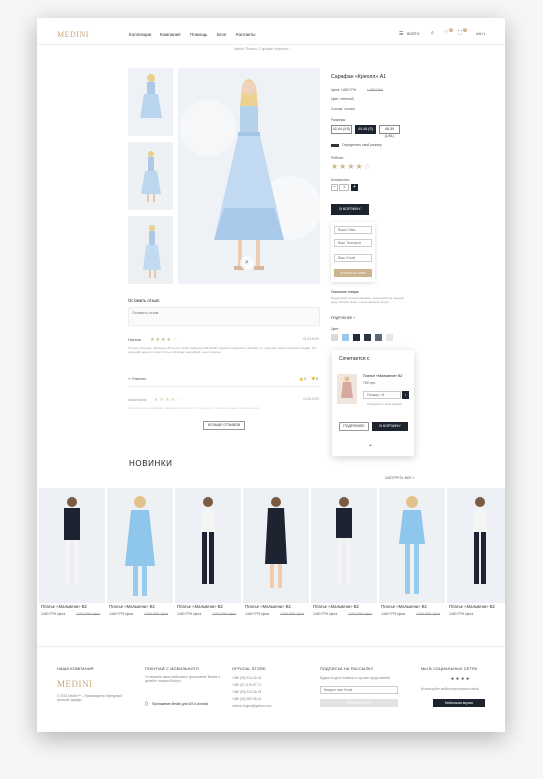  Describe the element at coordinates (335, 145) in the screenshot. I see `ruler-icon` at that location.